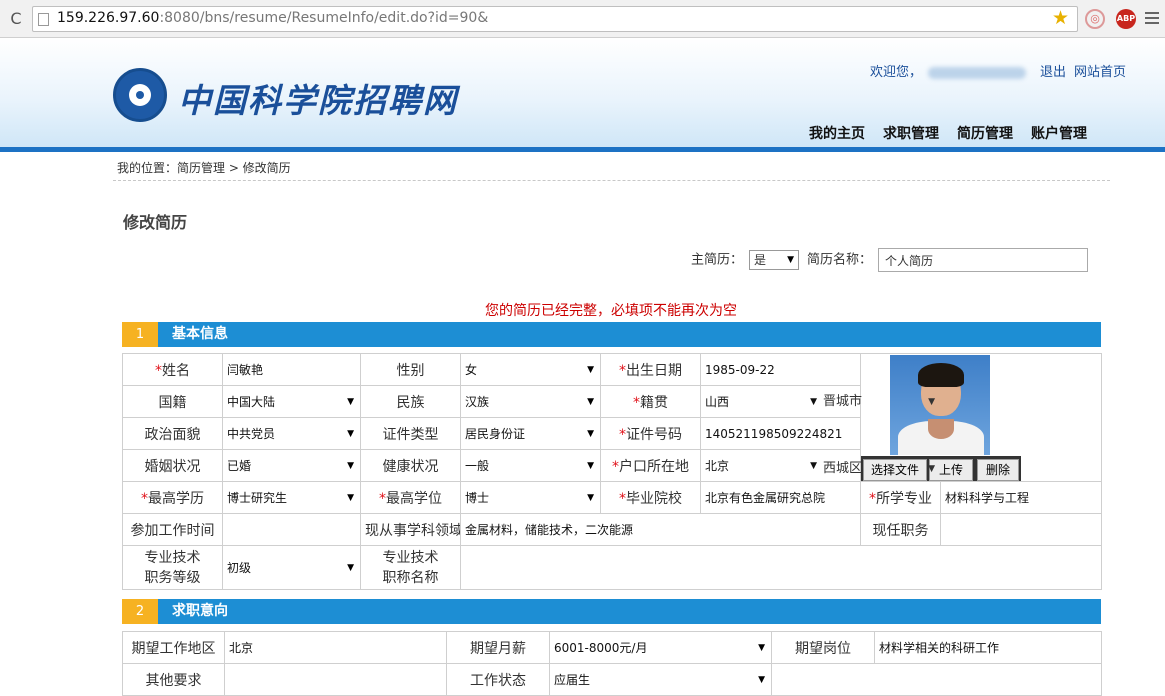 This screenshot has height=696, width=1165. What do you see at coordinates (410, 401) in the screenshot?
I see `ethnic-label: 民族` at bounding box center [410, 401].